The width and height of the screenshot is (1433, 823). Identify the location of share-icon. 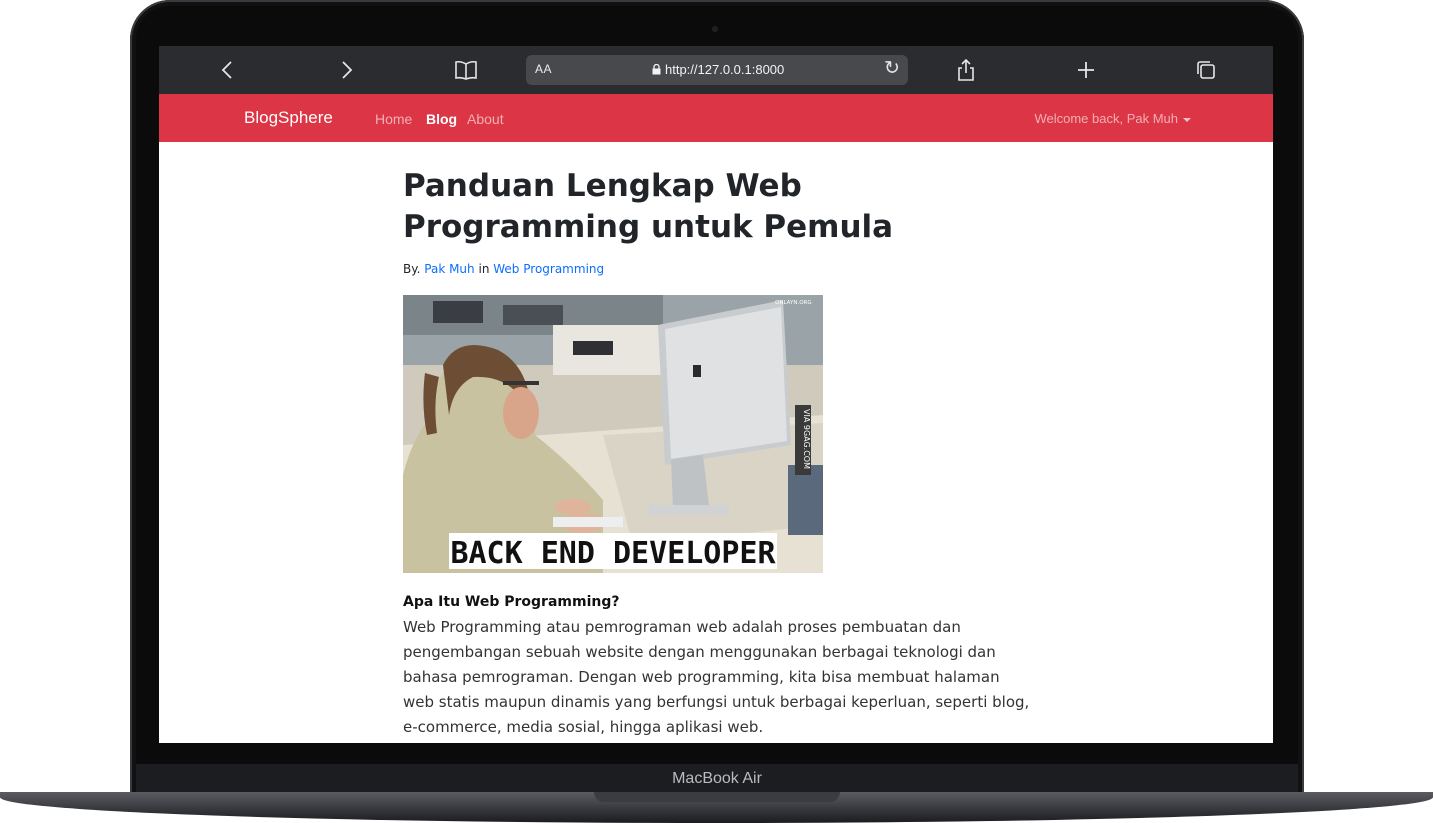
(966, 70).